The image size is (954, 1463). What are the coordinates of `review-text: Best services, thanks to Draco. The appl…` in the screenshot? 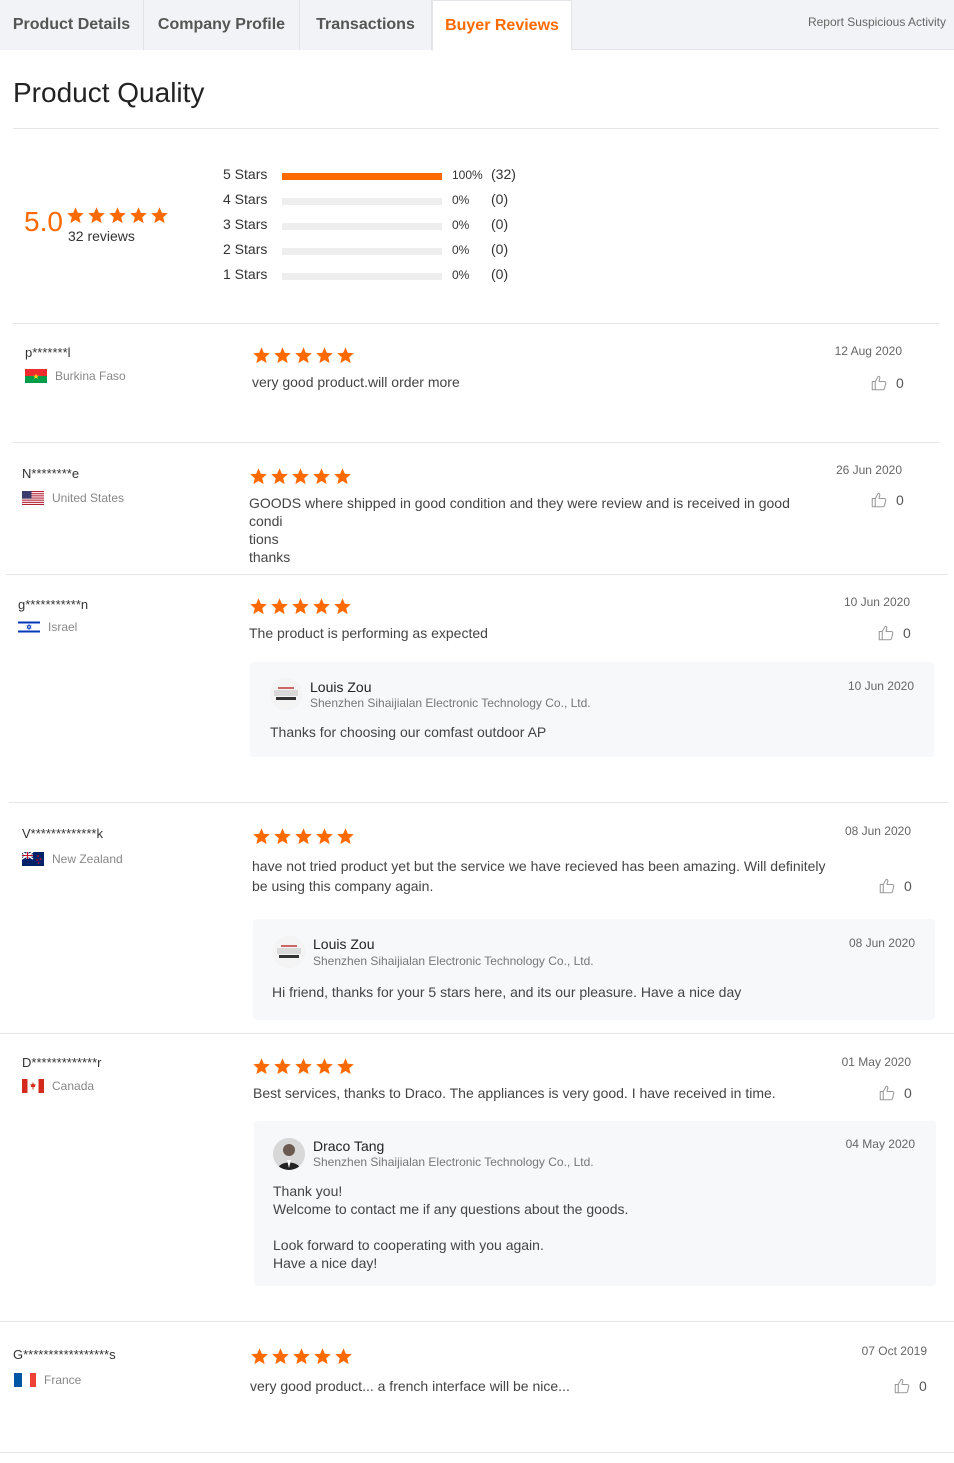 It's located at (514, 1093).